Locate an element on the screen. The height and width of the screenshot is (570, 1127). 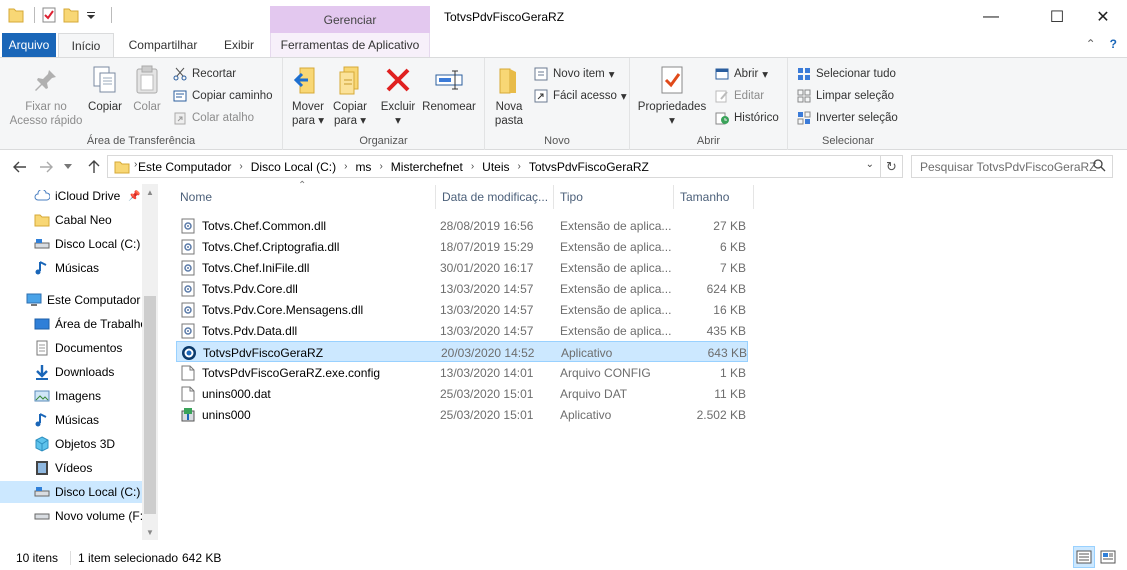
tab-view: Exibir is located at coordinates (239, 45).